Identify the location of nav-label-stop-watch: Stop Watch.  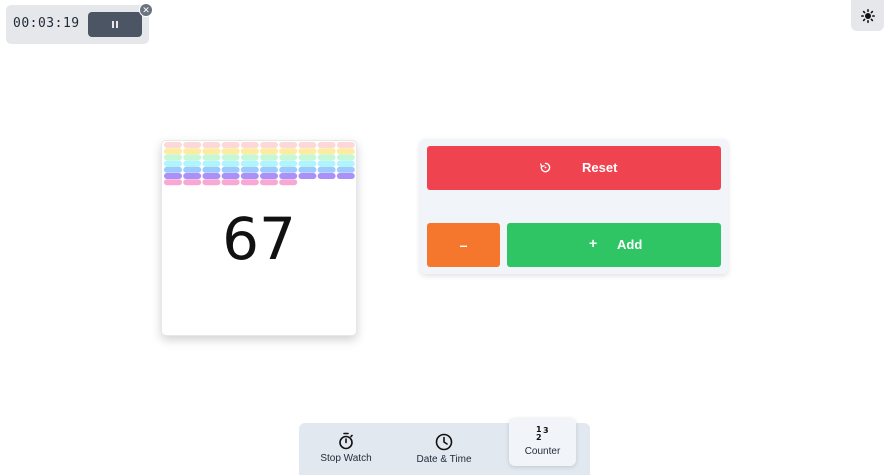
(346, 458).